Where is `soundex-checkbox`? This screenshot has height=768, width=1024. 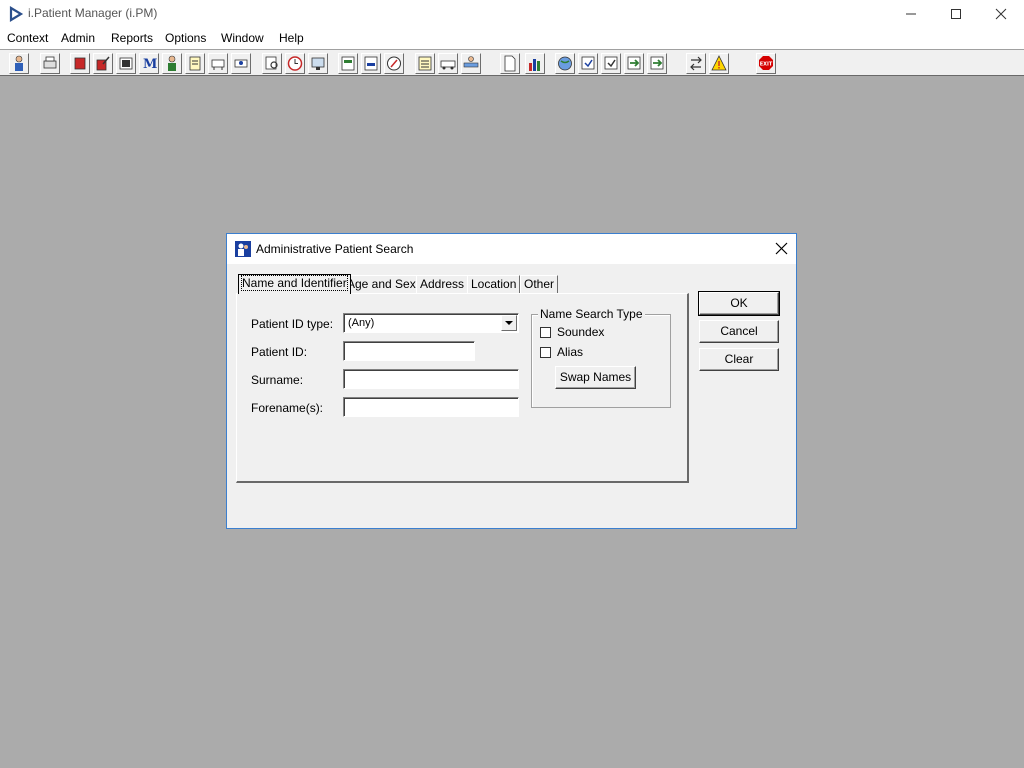
soundex-checkbox is located at coordinates (545, 332).